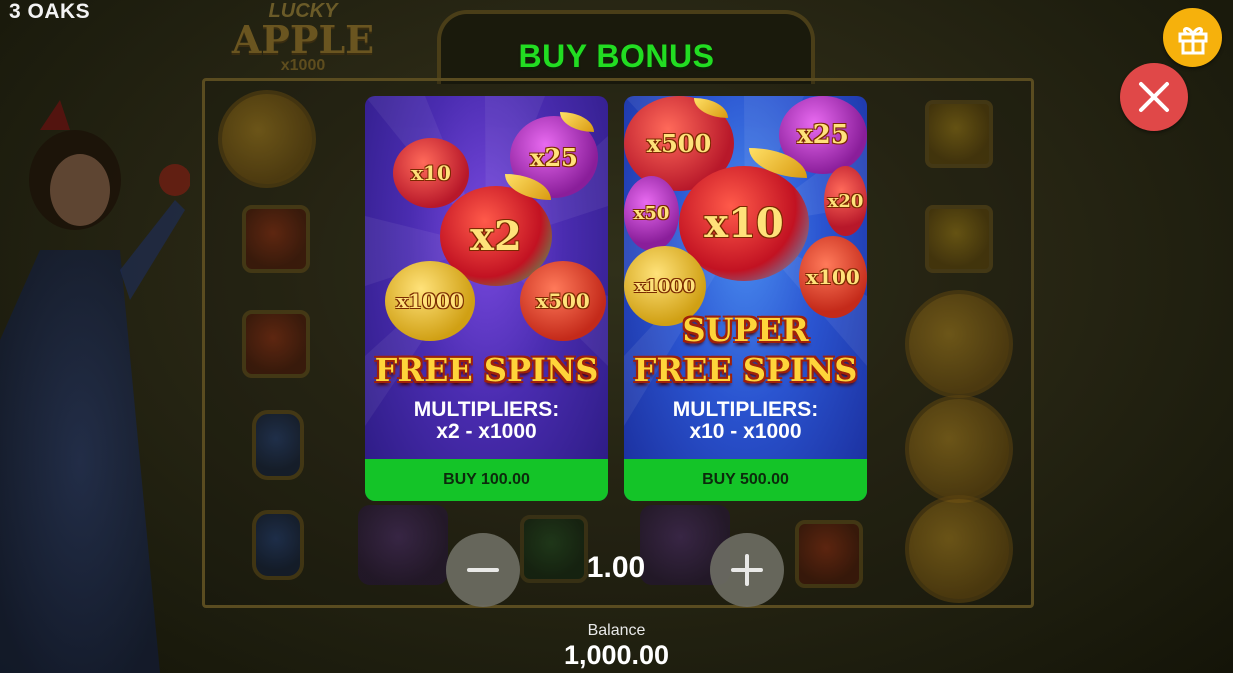 The width and height of the screenshot is (1233, 673). What do you see at coordinates (486, 431) in the screenshot?
I see `multipliers-range: x2 - x1000` at bounding box center [486, 431].